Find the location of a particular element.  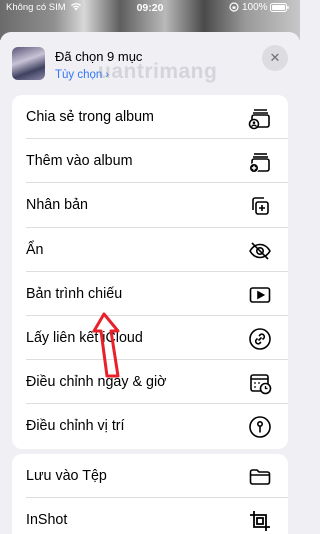

action-adjust-location: Điều chỉnh vị trí is located at coordinates (150, 426).